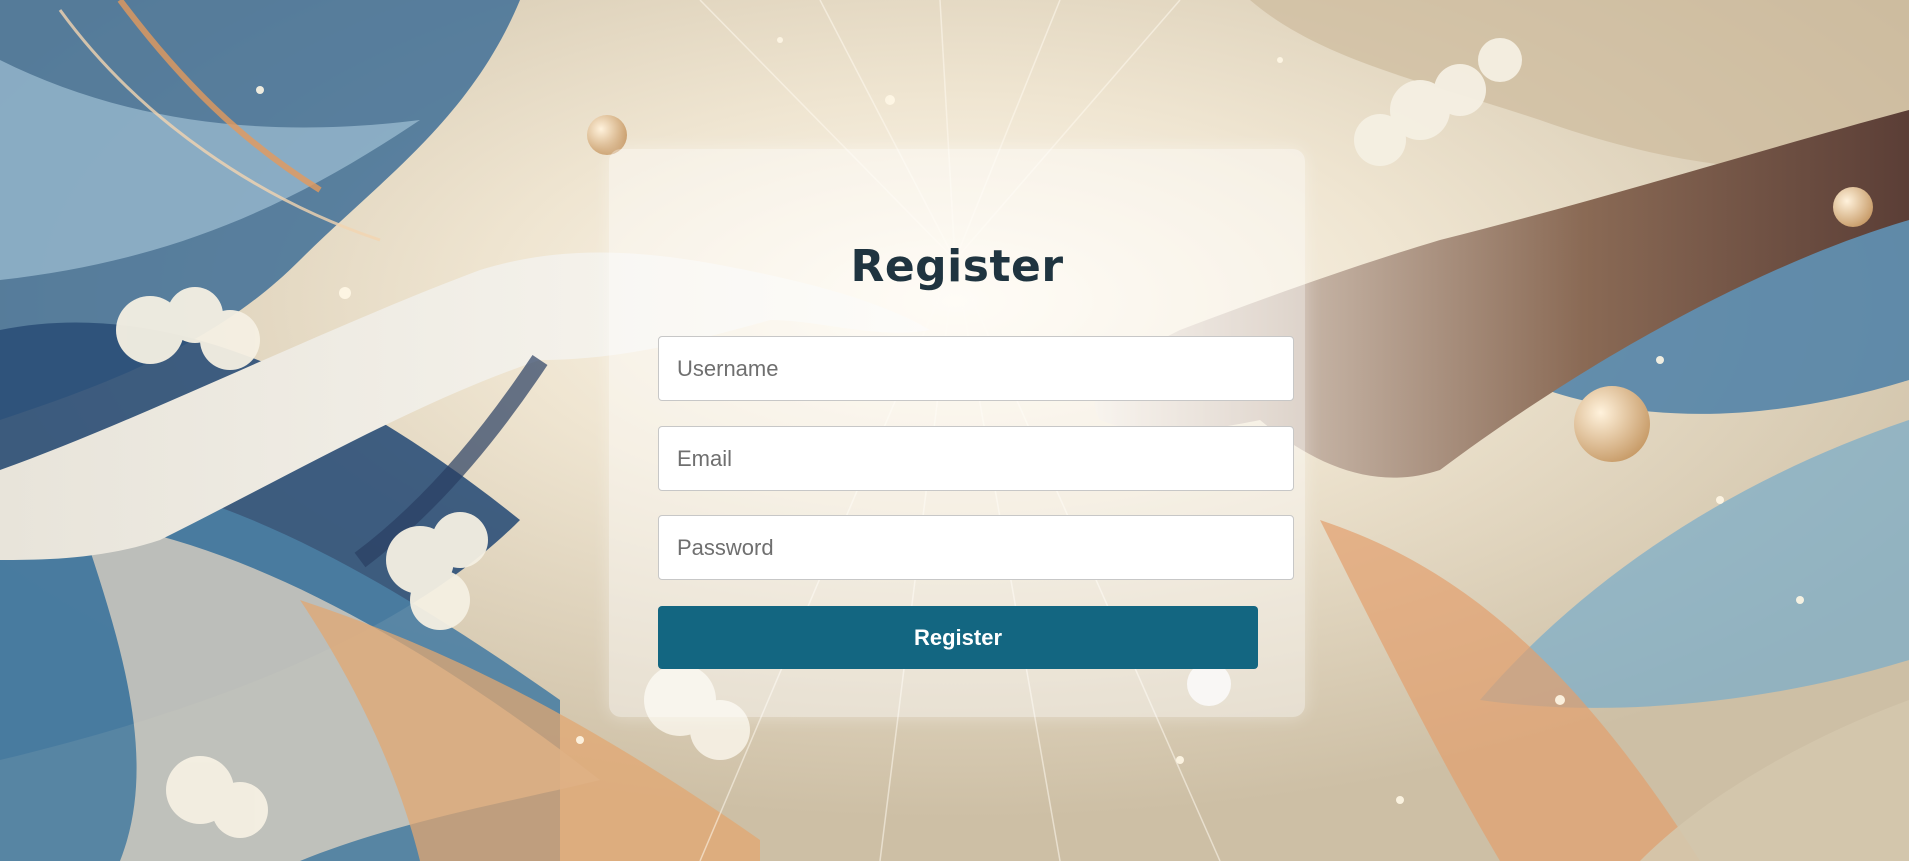  I want to click on email-input, so click(976, 458).